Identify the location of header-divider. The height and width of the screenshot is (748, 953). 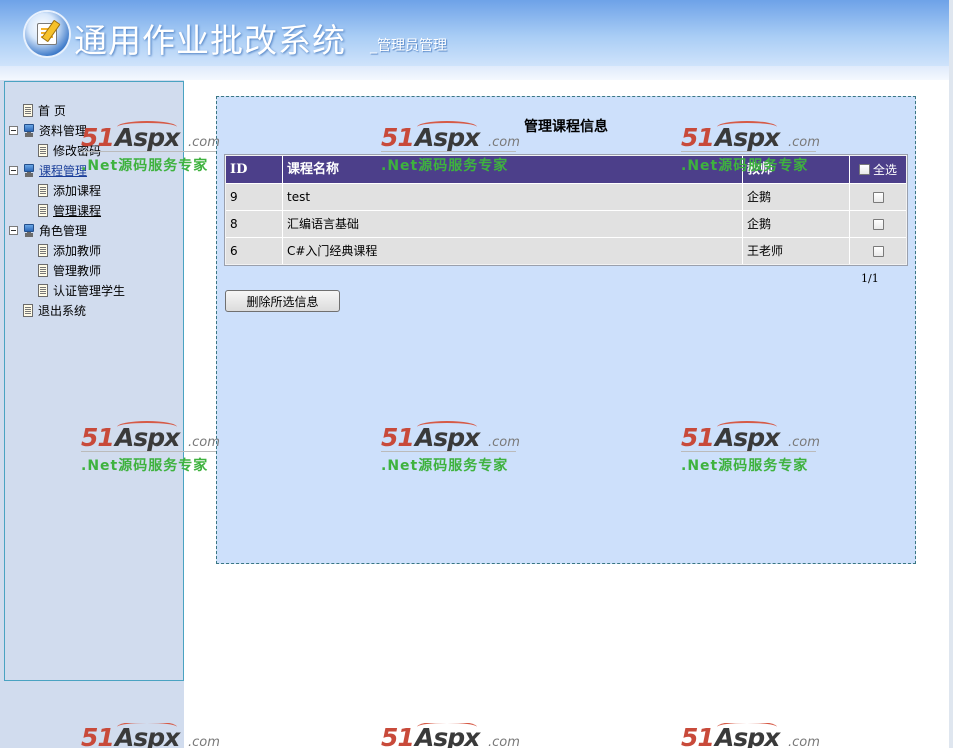
(474, 73).